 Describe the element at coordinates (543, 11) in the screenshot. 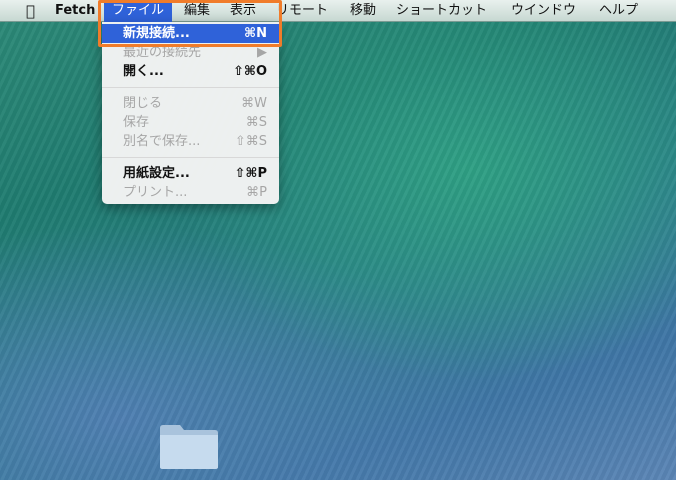

I see `menu-window: ウインドウ` at that location.